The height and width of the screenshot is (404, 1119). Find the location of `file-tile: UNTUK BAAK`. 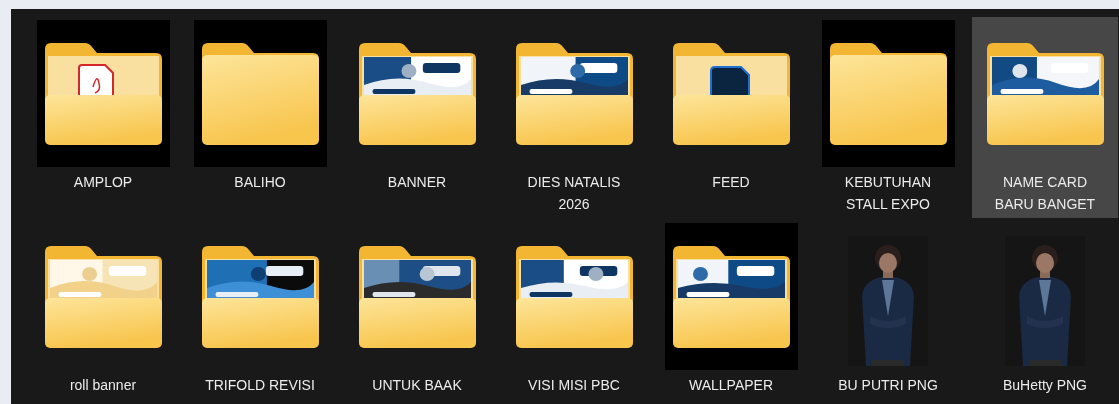

file-tile: UNTUK BAAK is located at coordinates (417, 312).